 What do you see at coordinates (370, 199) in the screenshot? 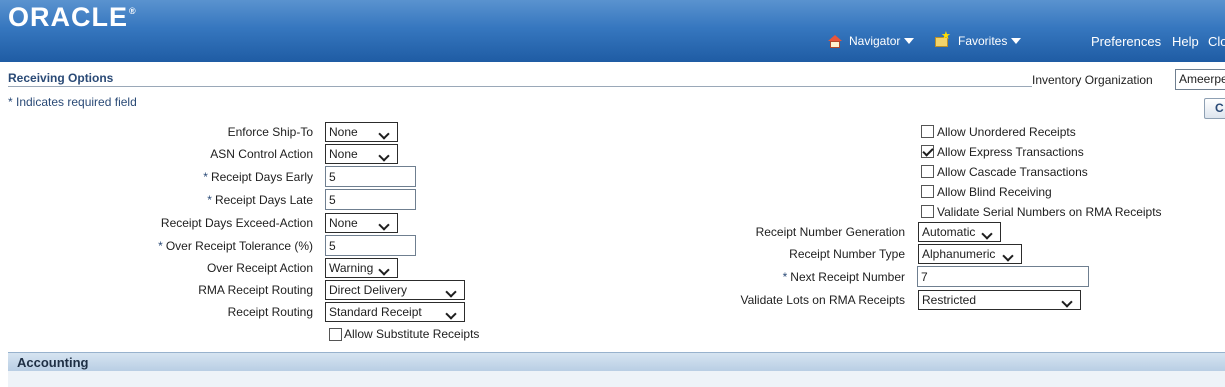
I see `days-late-input: 5` at bounding box center [370, 199].